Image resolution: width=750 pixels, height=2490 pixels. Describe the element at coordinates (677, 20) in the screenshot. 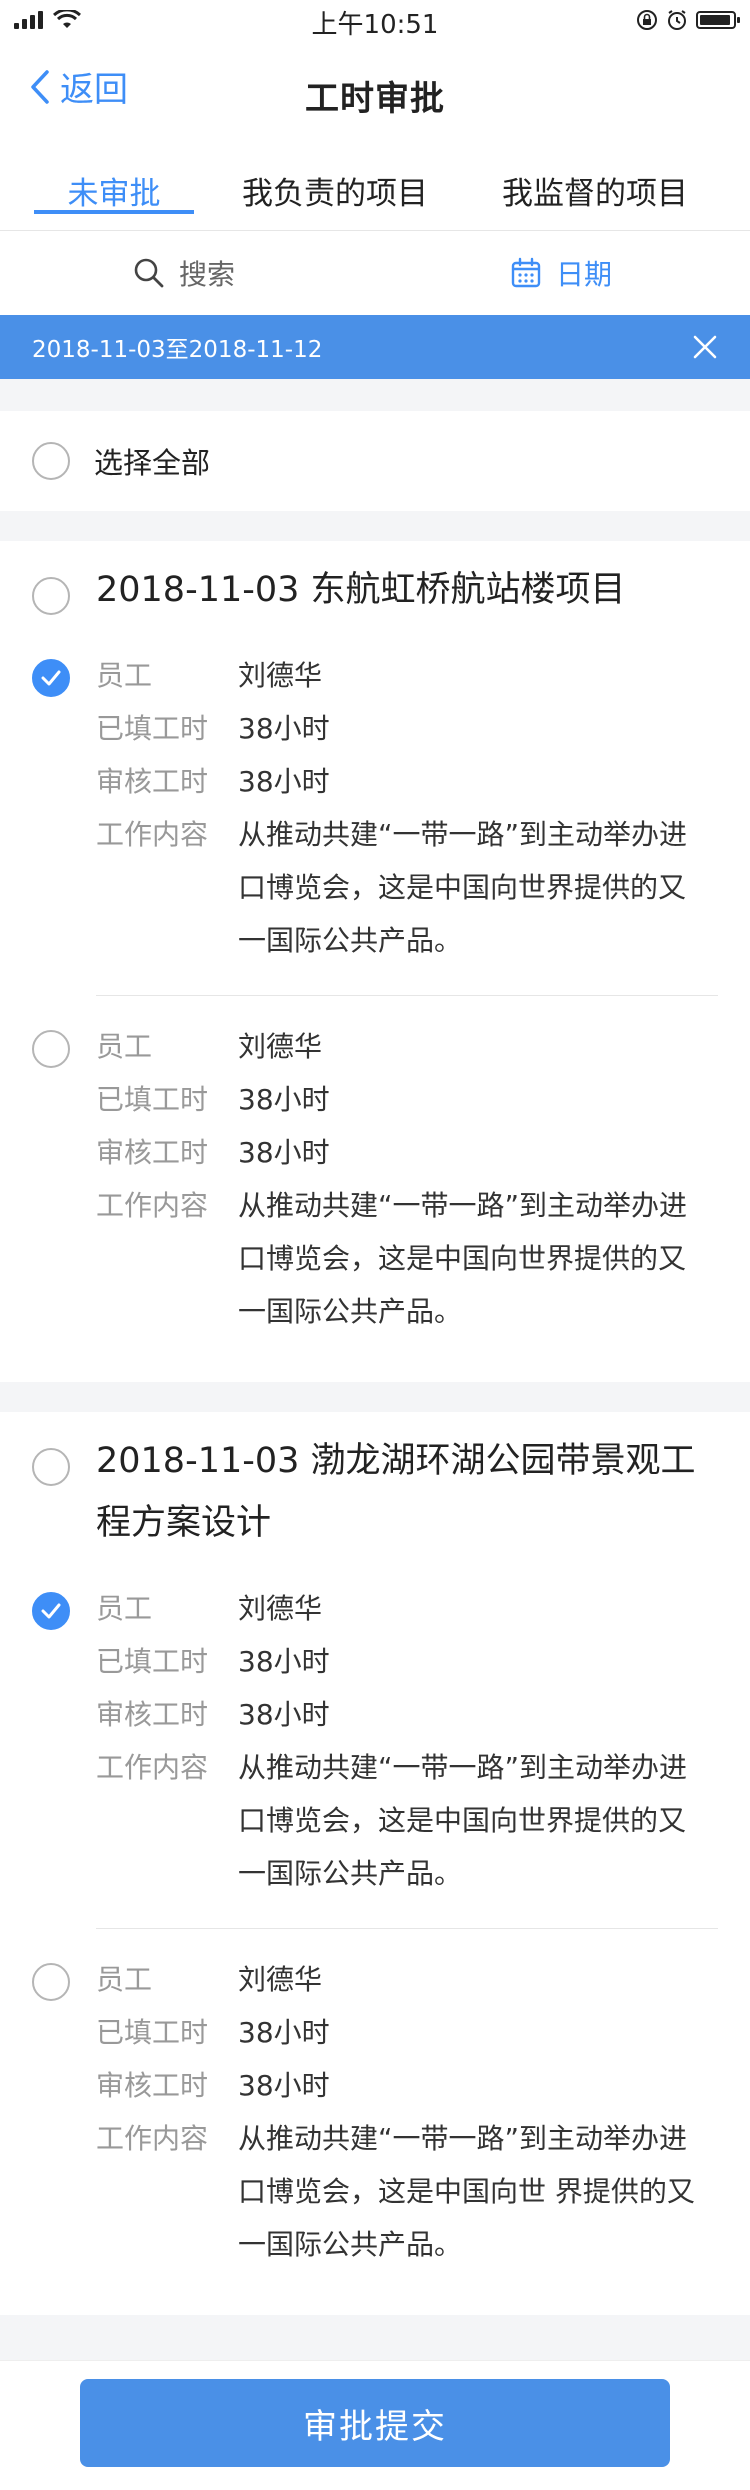

I see `alarm-icon` at that location.